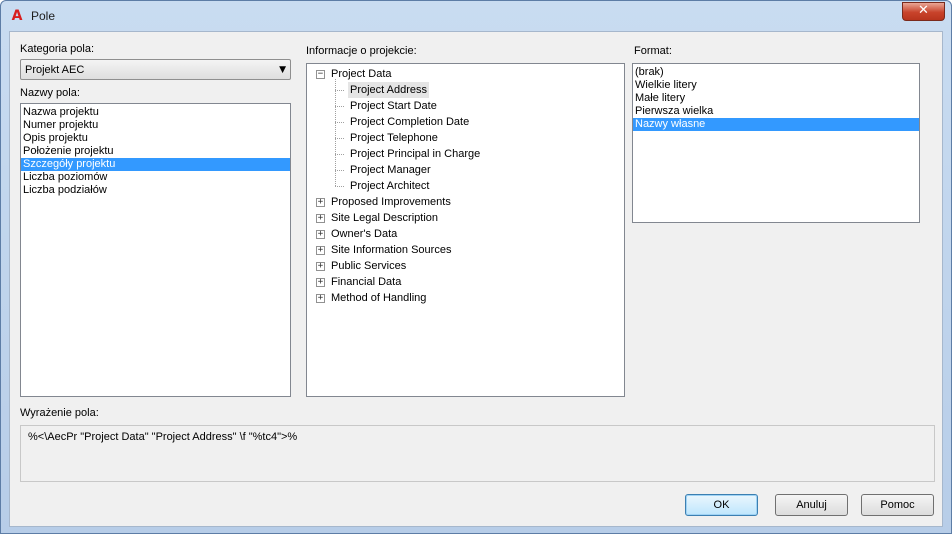 This screenshot has height=534, width=952. Describe the element at coordinates (462, 298) in the screenshot. I see `tree-node-collapsed: + Method of Handling` at that location.